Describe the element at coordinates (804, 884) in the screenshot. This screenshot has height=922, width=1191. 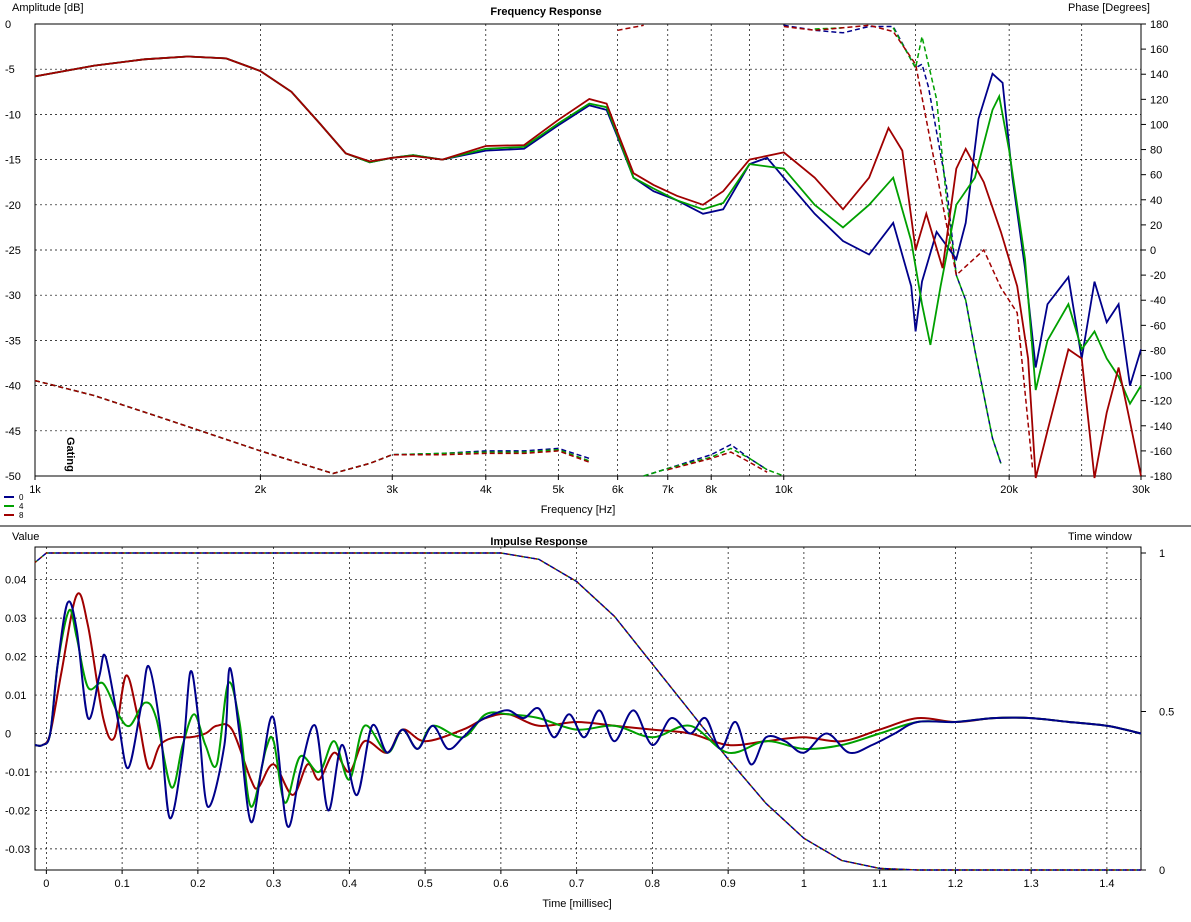
I see `ir-x-tick-label: 1` at that location.